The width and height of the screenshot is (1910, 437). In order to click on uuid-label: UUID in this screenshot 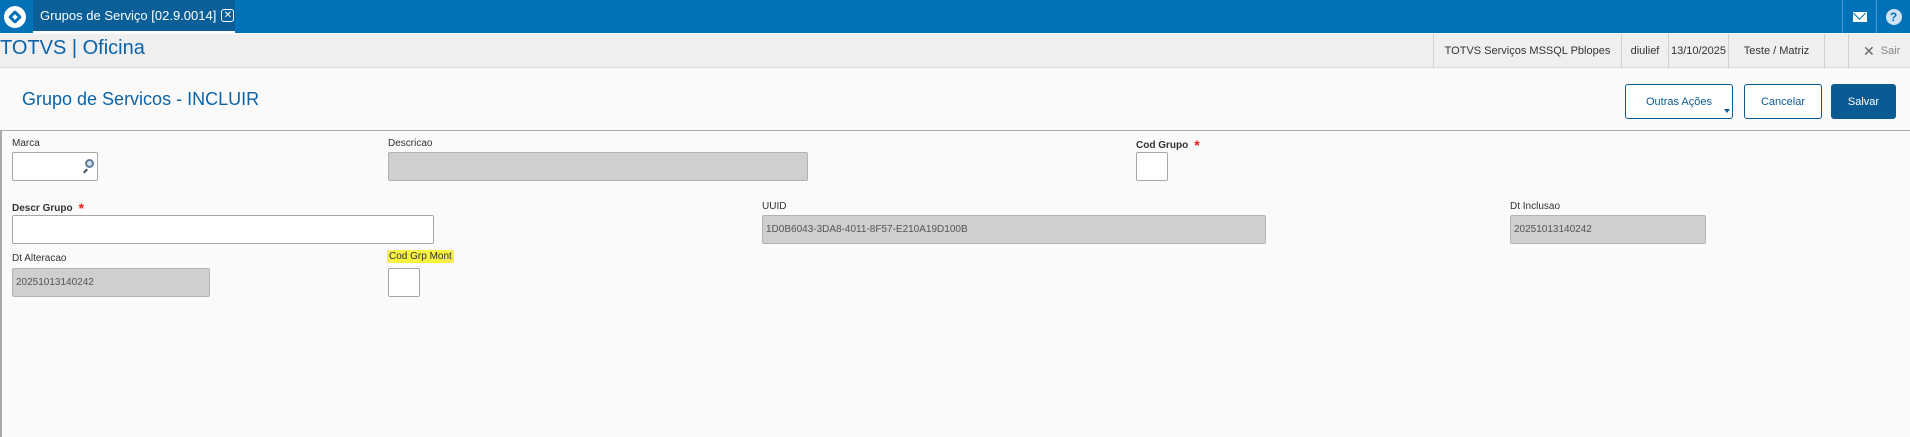, I will do `click(774, 206)`.